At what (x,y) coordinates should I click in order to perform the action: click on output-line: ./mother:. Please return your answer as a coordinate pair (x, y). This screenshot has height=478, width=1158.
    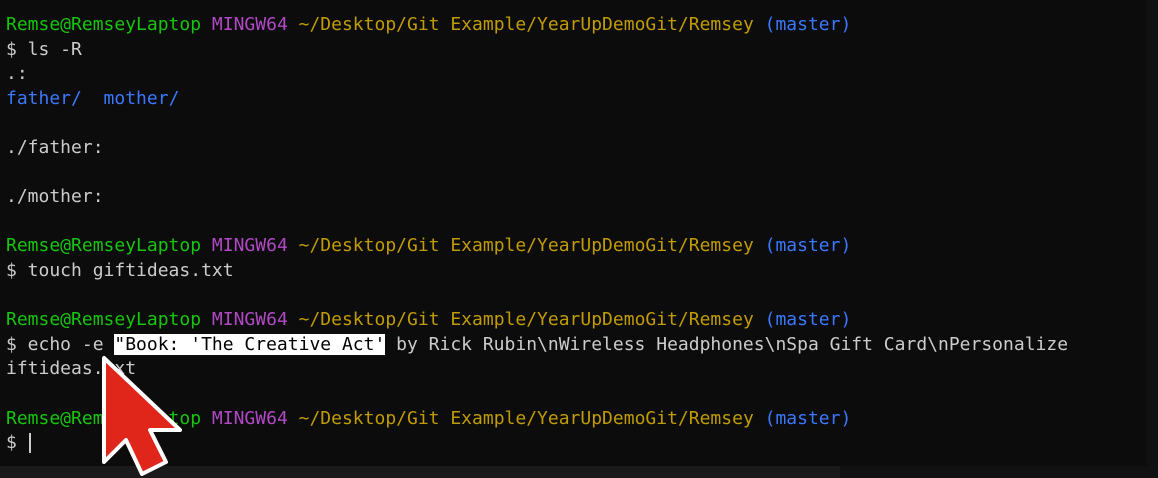
    Looking at the image, I should click on (55, 197).